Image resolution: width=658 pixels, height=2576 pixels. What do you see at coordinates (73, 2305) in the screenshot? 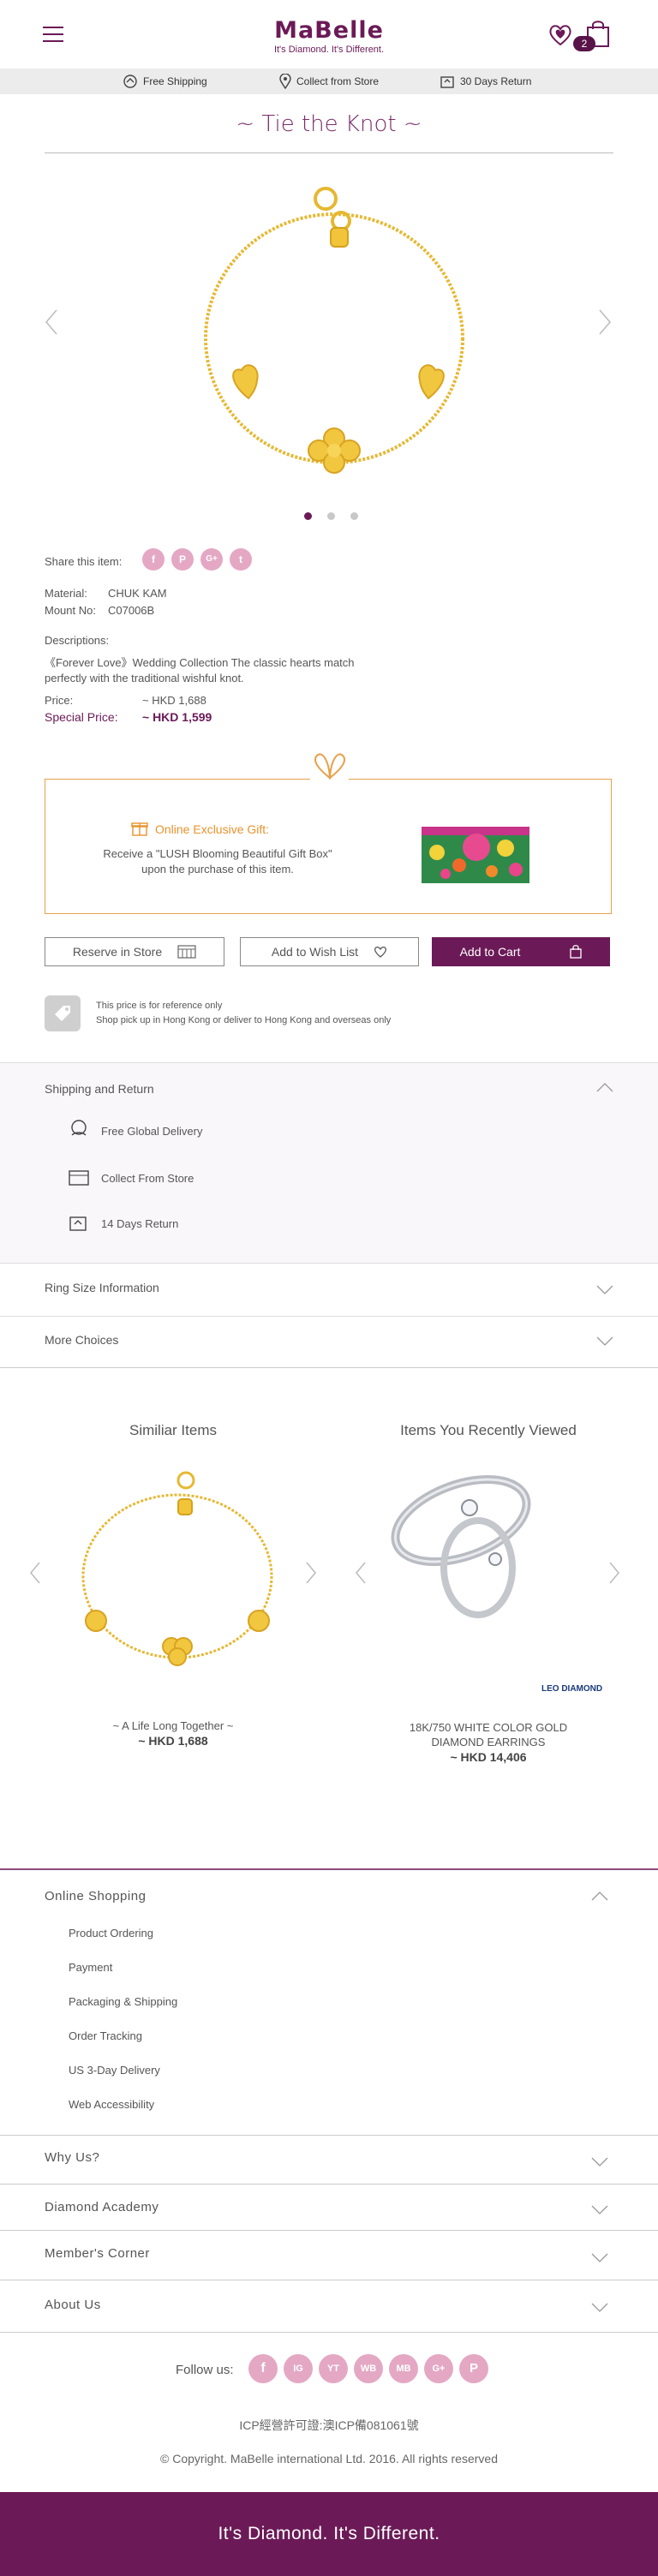
I see `about-us-header: About Us` at bounding box center [73, 2305].